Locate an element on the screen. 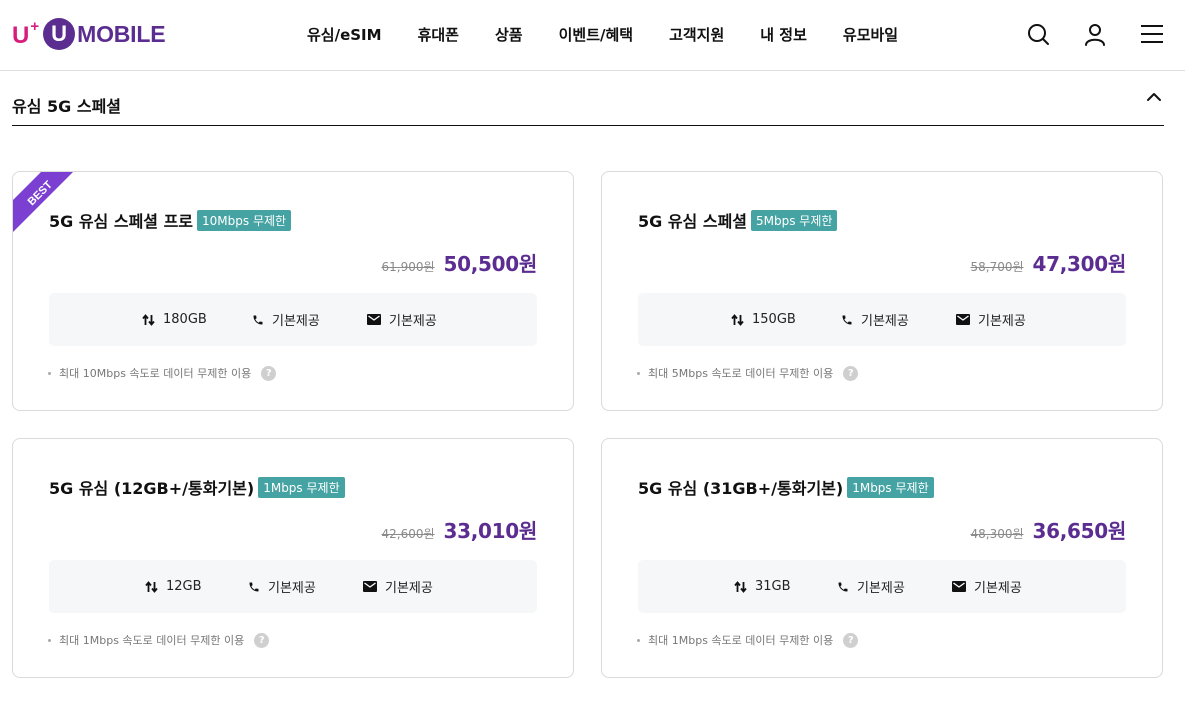  plan-name: 5G 유심 (31GB+/통화기본) is located at coordinates (741, 488).